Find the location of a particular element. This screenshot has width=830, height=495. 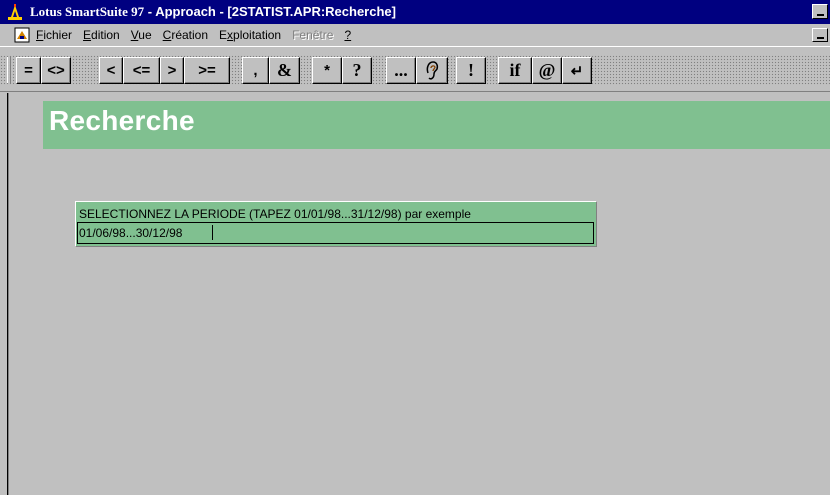

ear-icon is located at coordinates (432, 70).